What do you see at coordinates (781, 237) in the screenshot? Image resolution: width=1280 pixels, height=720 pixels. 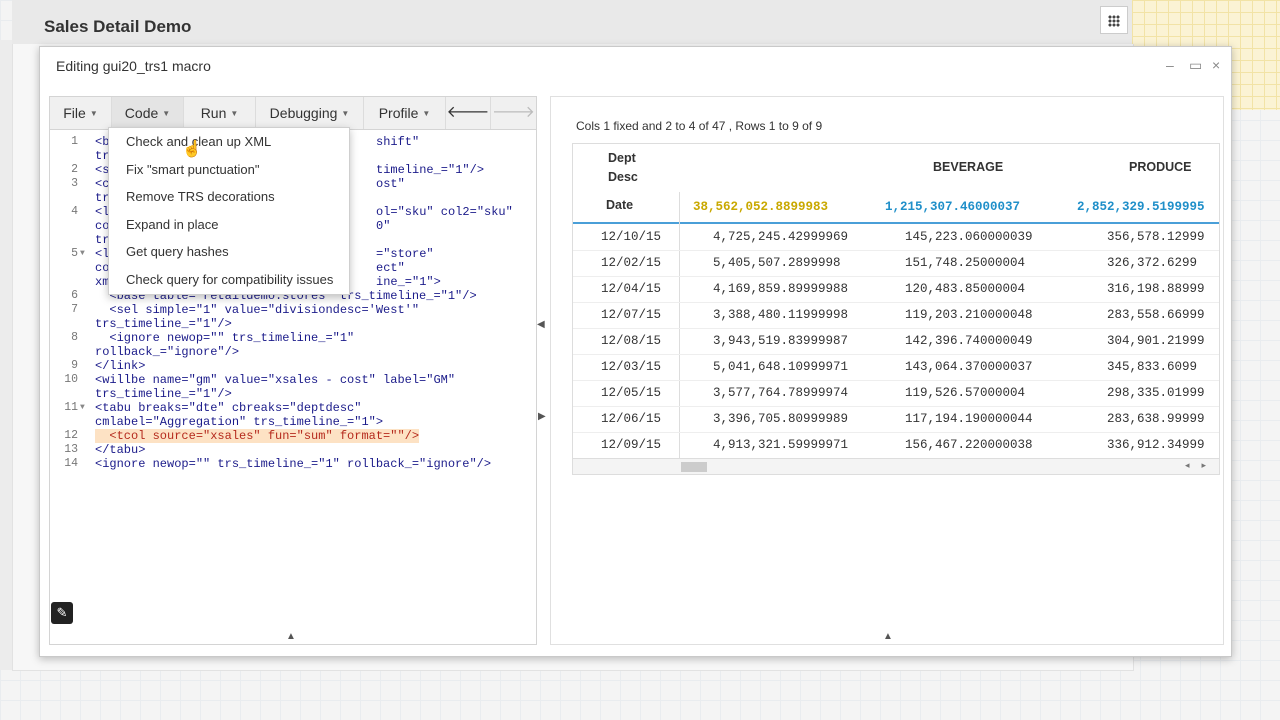 I see `value-cell: 4,725,245.42999969` at bounding box center [781, 237].